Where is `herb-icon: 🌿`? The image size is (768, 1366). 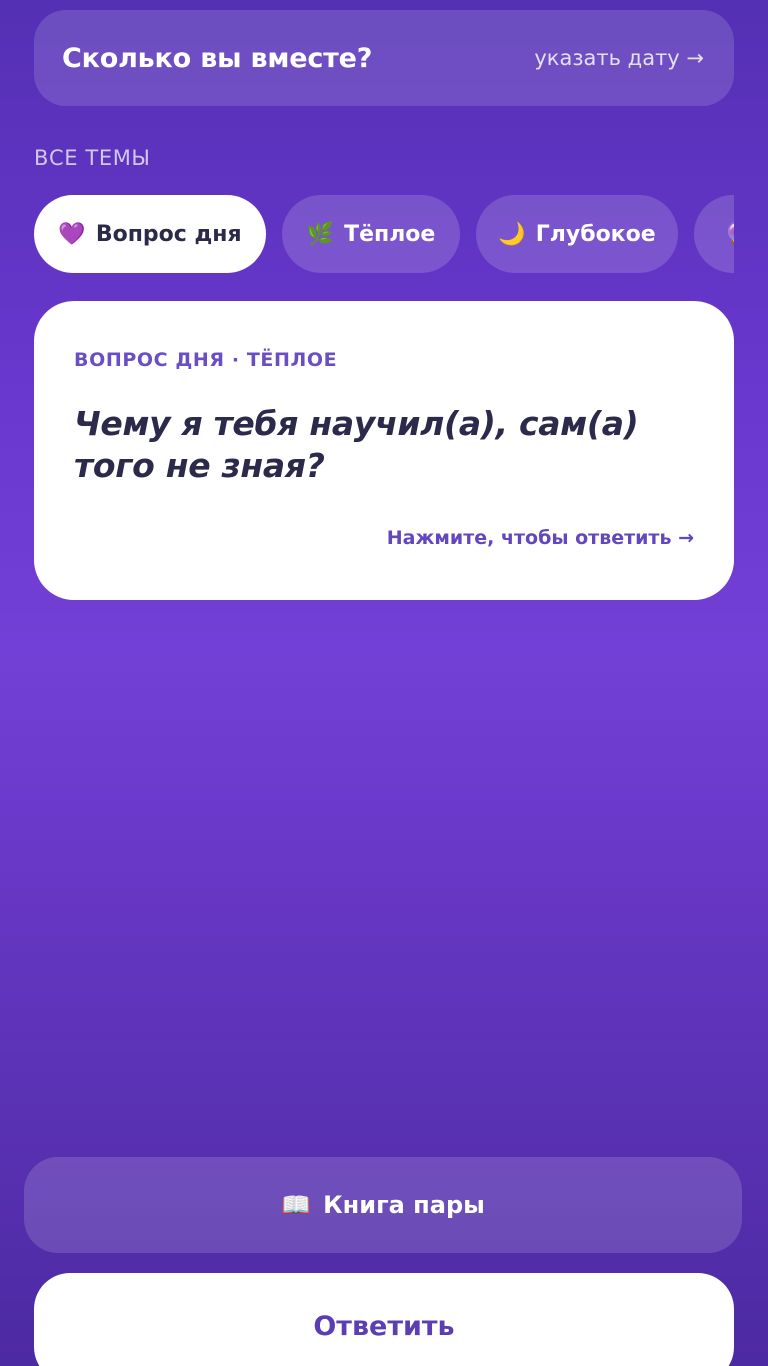
herb-icon: 🌿 is located at coordinates (320, 234).